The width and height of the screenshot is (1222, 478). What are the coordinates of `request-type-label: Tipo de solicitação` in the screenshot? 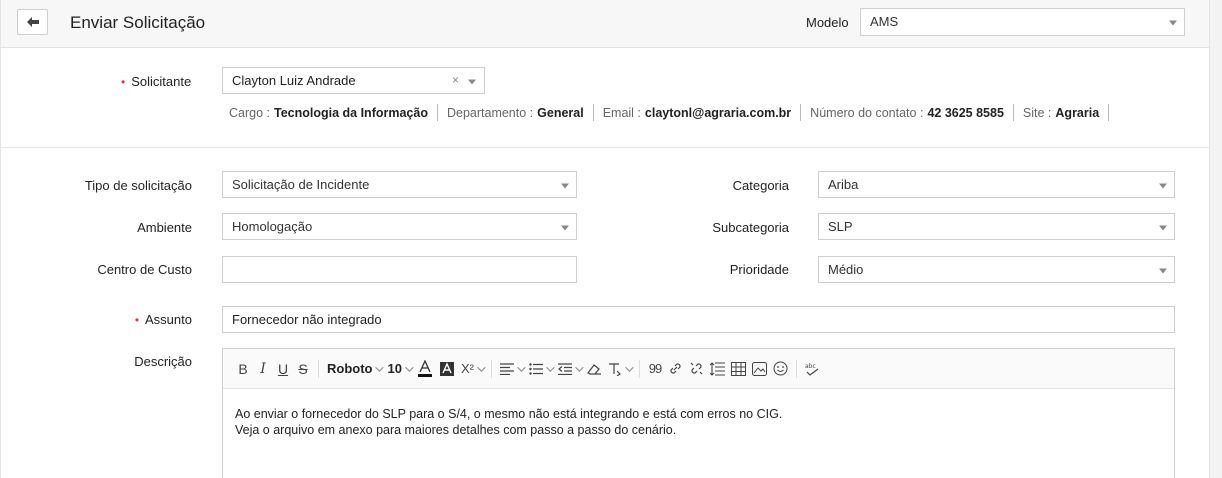 It's located at (138, 185).